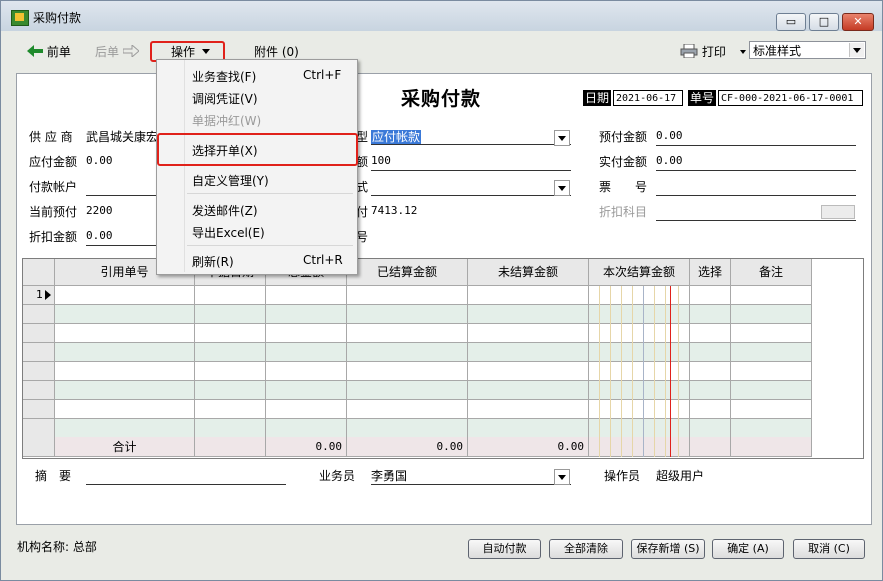  What do you see at coordinates (99, 235) in the screenshot?
I see `discount-field: 0.00` at bounding box center [99, 235].